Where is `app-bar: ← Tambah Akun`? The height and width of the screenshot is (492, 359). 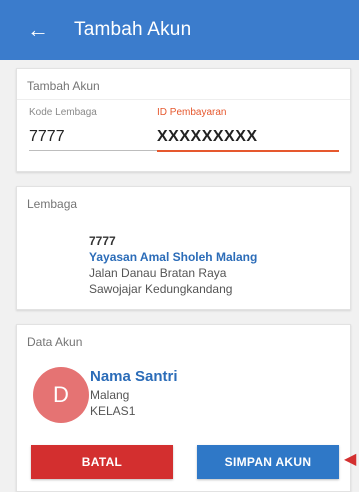 app-bar: ← Tambah Akun is located at coordinates (179, 30).